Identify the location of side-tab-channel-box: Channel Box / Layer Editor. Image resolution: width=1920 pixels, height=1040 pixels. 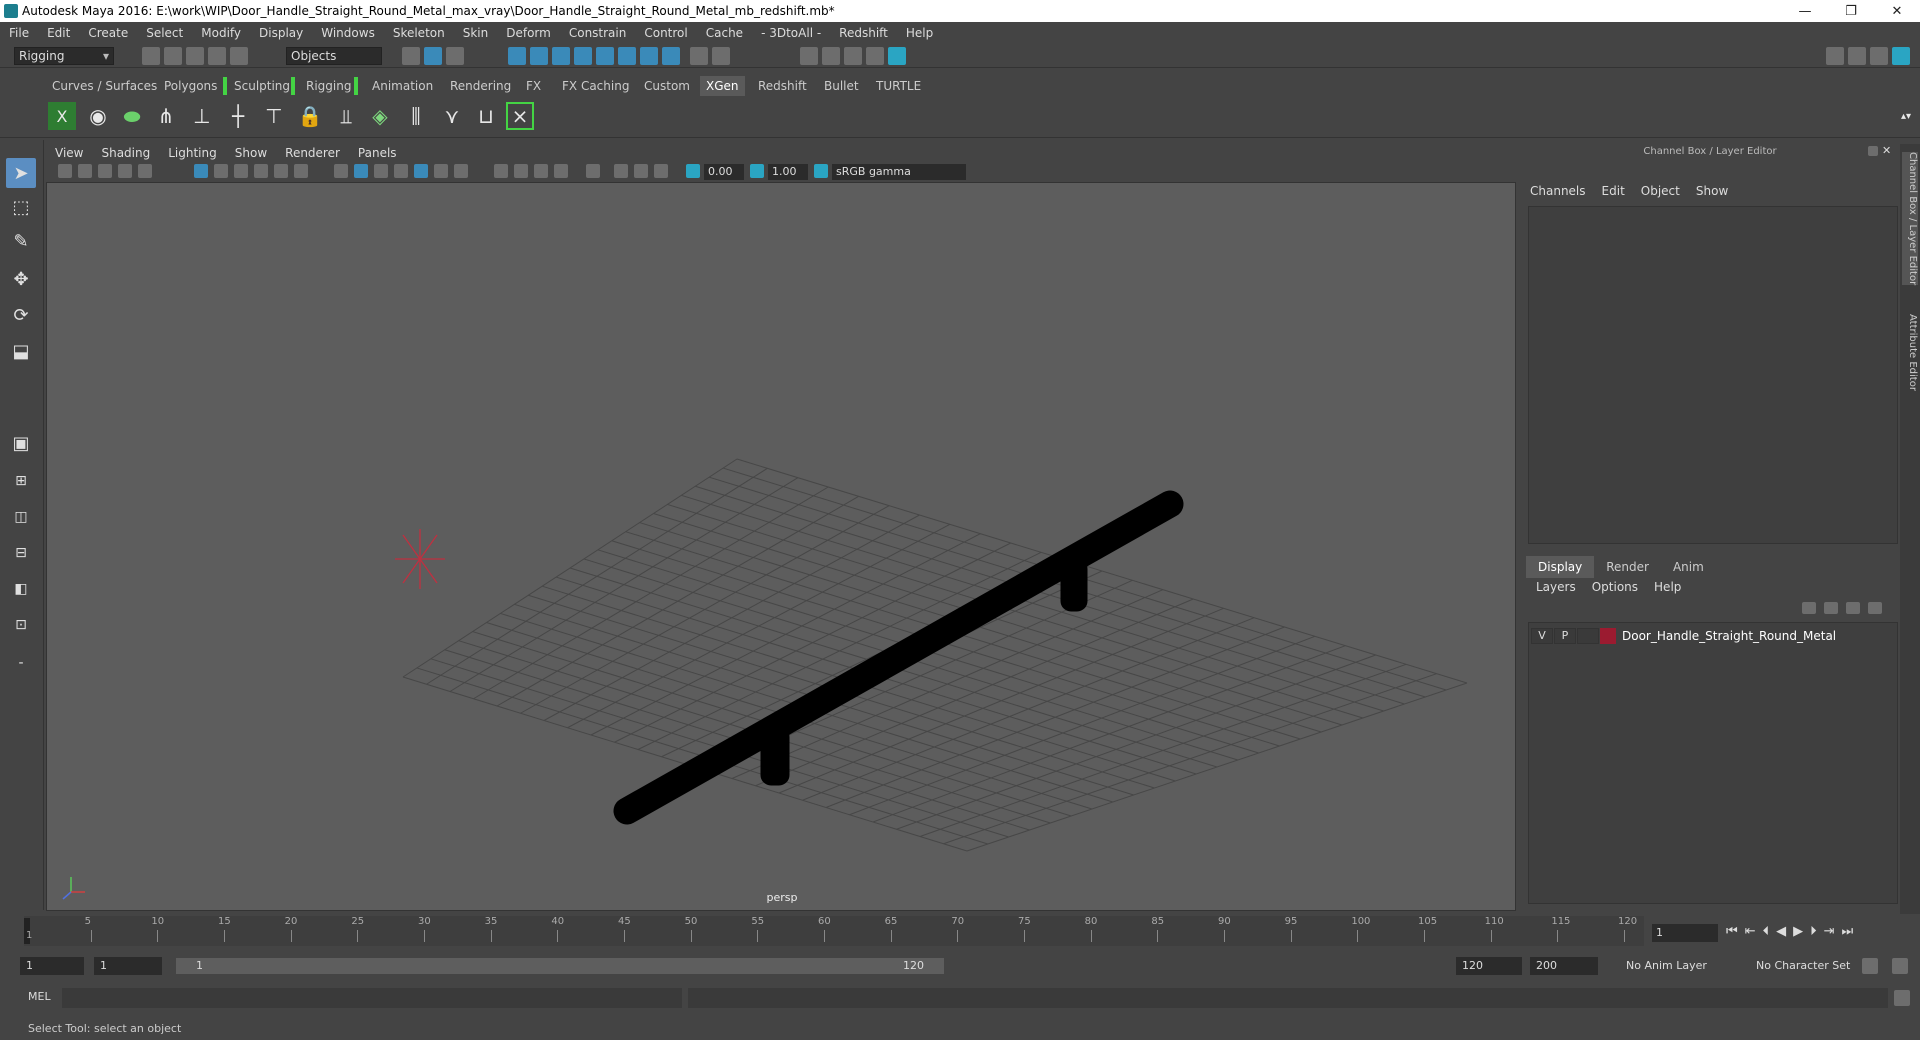
(1910, 219).